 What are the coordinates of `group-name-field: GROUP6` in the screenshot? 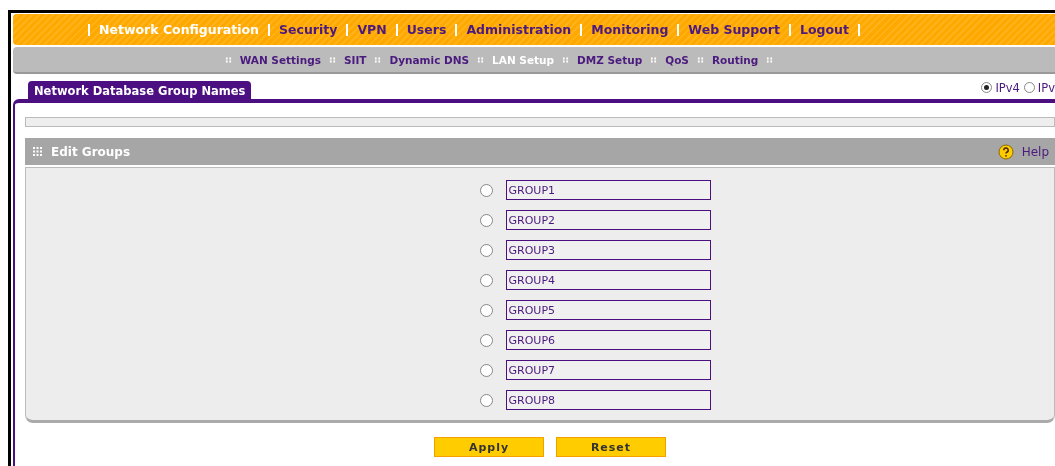 It's located at (608, 340).